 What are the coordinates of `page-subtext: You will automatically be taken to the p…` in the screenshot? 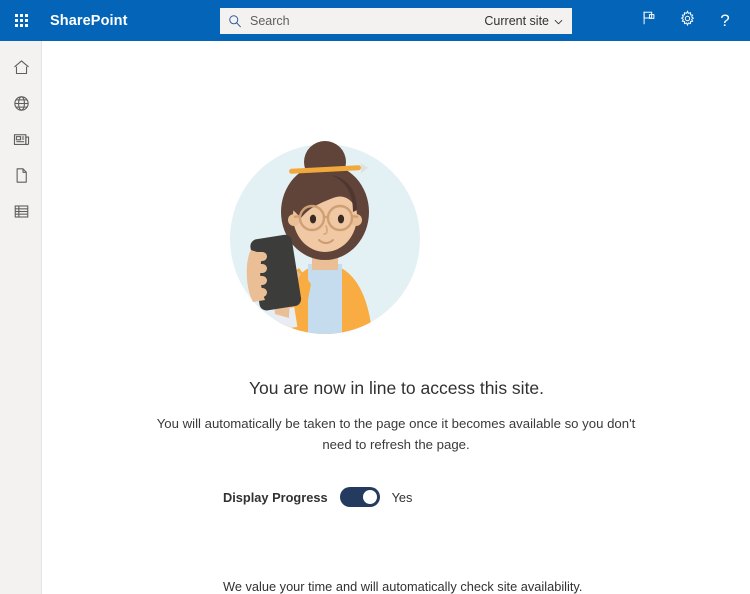 It's located at (396, 434).